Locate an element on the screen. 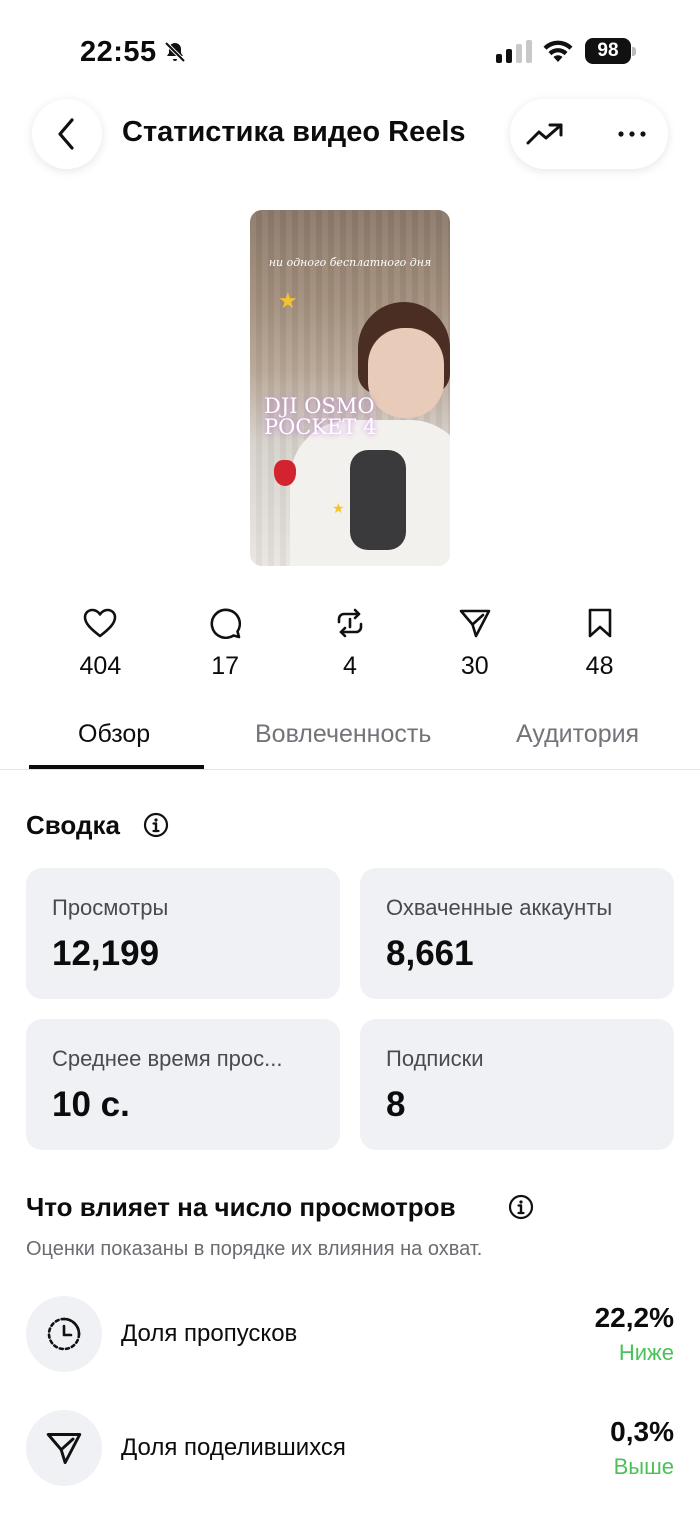 This screenshot has width=700, height=1520. factor-share-rate-value: 0,3% is located at coordinates (642, 1431).